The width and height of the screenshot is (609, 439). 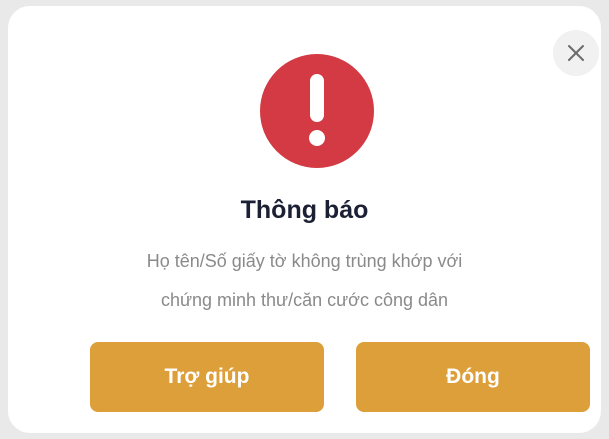 I want to click on close-dialog-button, so click(x=576, y=53).